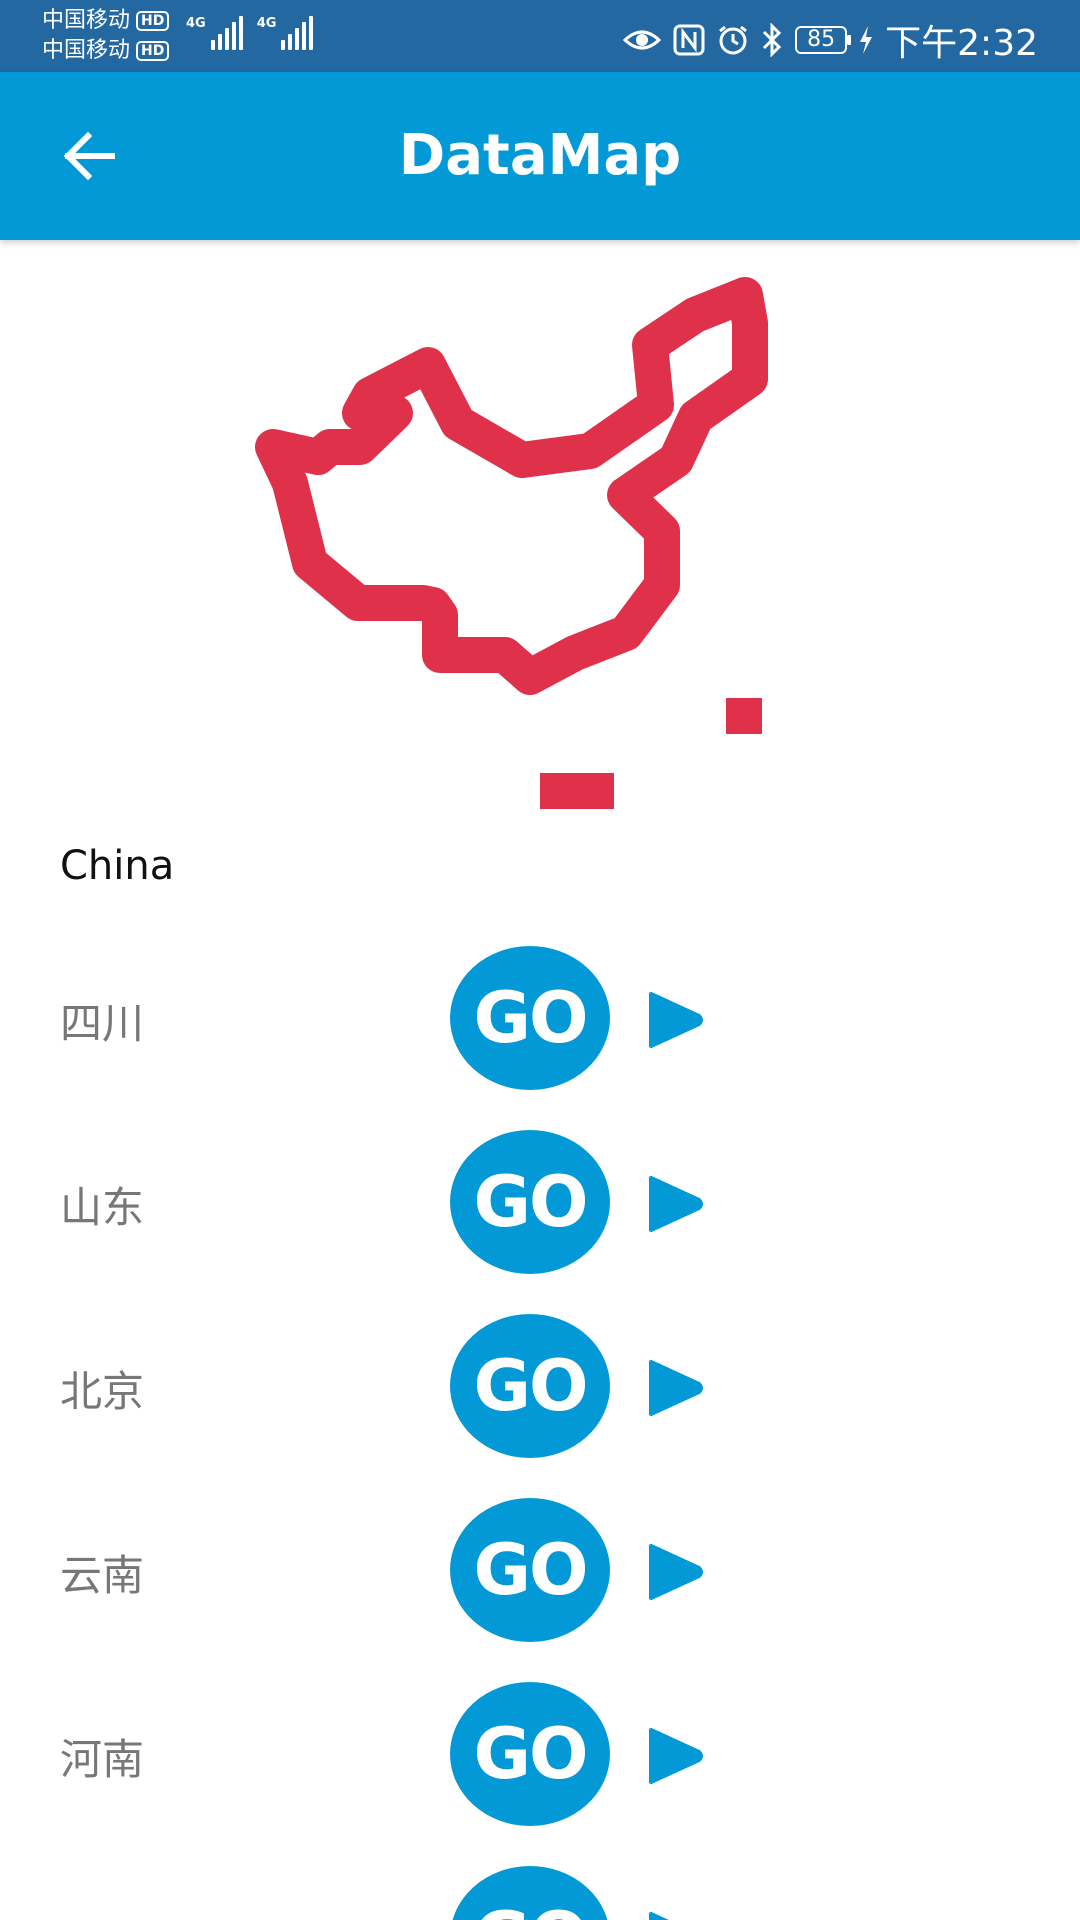 The width and height of the screenshot is (1080, 1920). I want to click on region-name: 北京, so click(102, 1391).